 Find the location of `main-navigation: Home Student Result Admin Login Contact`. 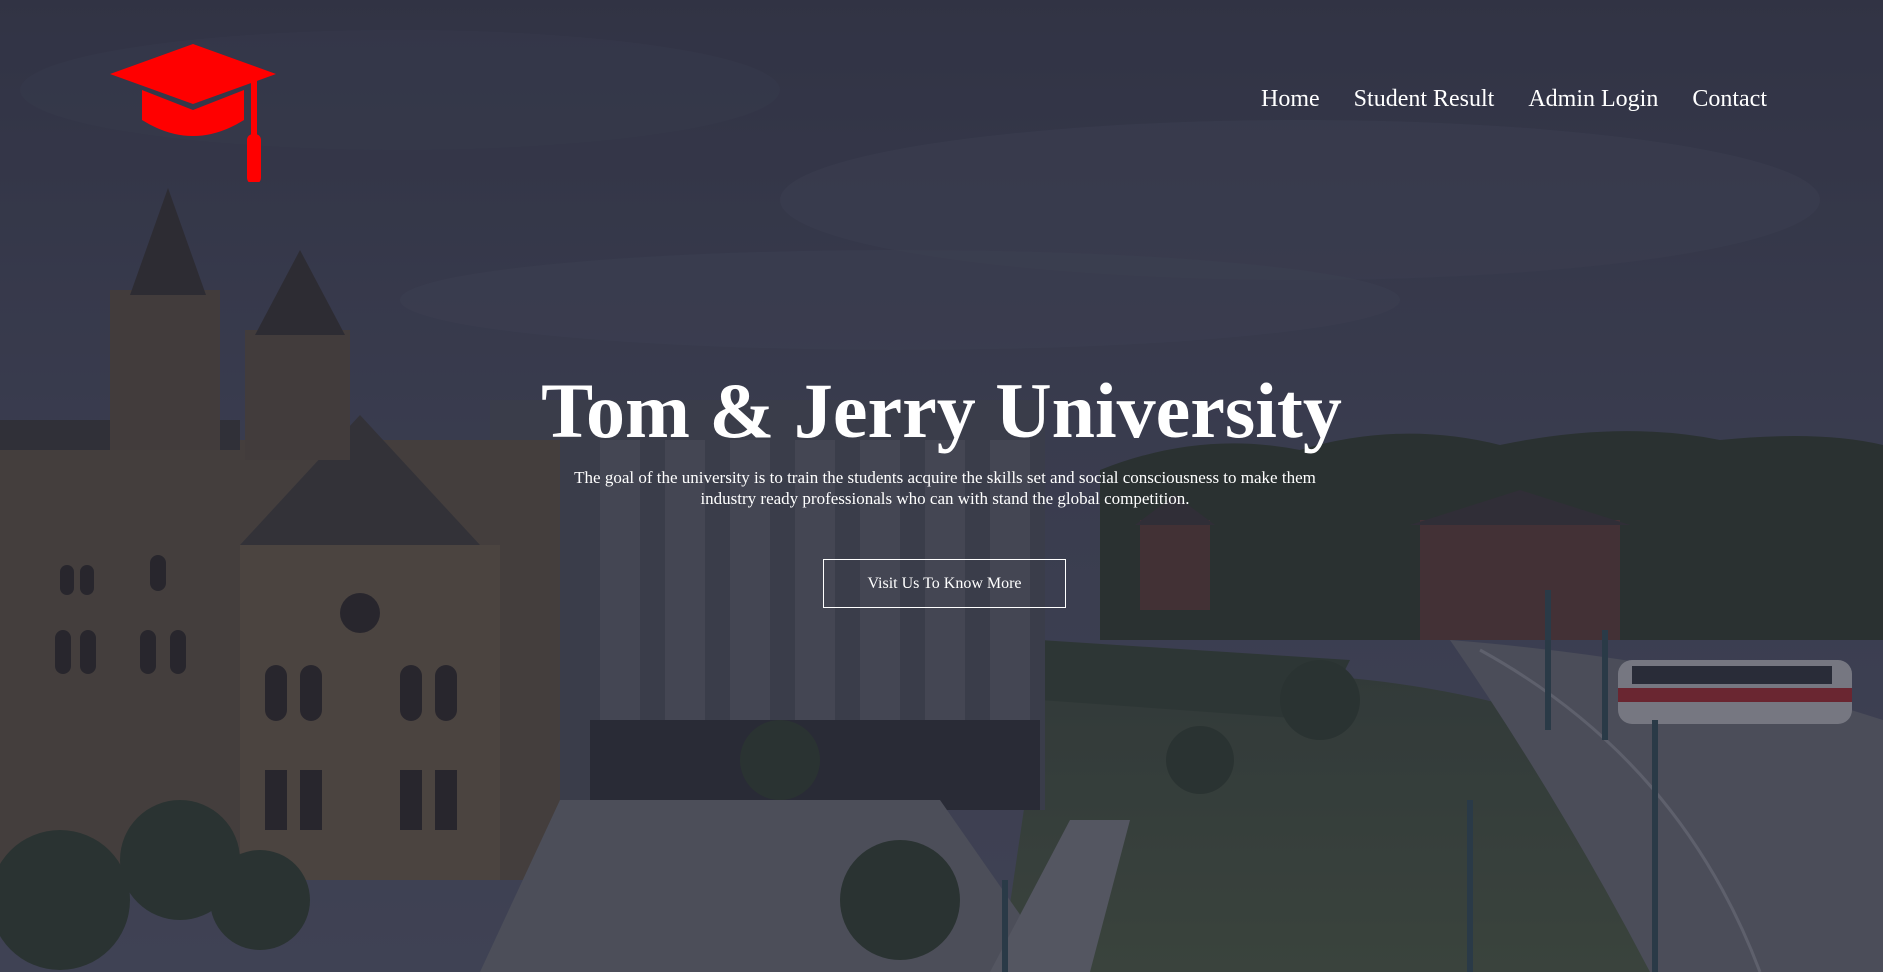

main-navigation: Home Student Result Admin Login Contact is located at coordinates (1514, 99).